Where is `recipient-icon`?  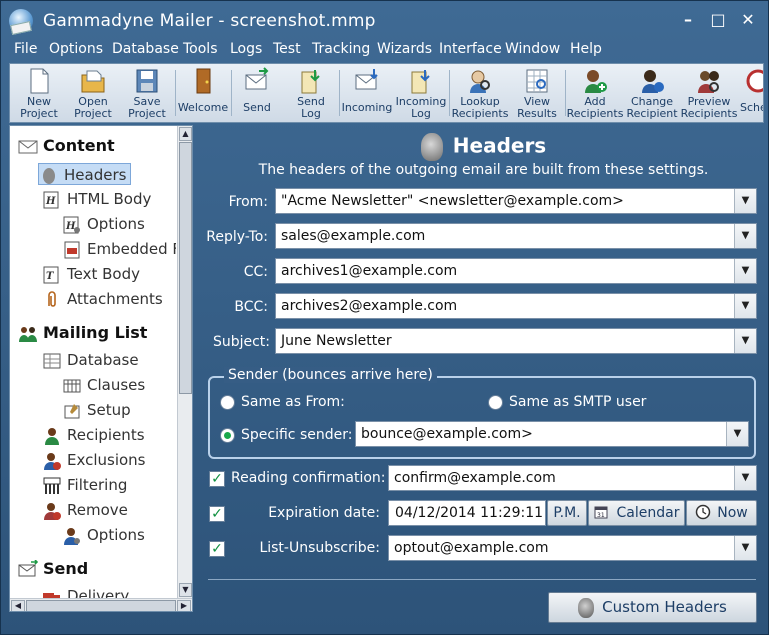
recipient-icon is located at coordinates (52, 436).